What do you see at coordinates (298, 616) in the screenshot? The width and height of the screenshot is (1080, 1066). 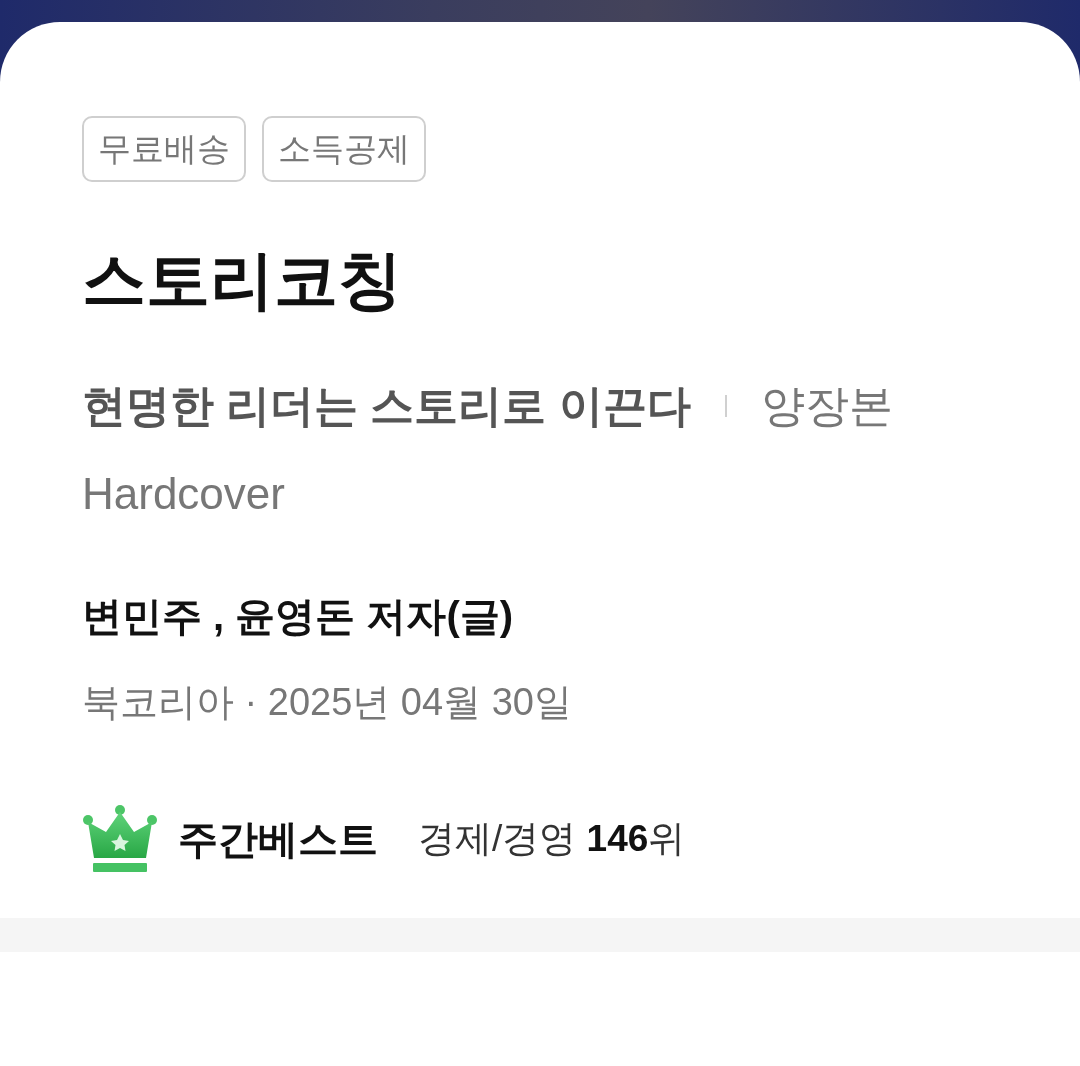 I see `authors: 변민주 , 윤영돈 저자(글)` at bounding box center [298, 616].